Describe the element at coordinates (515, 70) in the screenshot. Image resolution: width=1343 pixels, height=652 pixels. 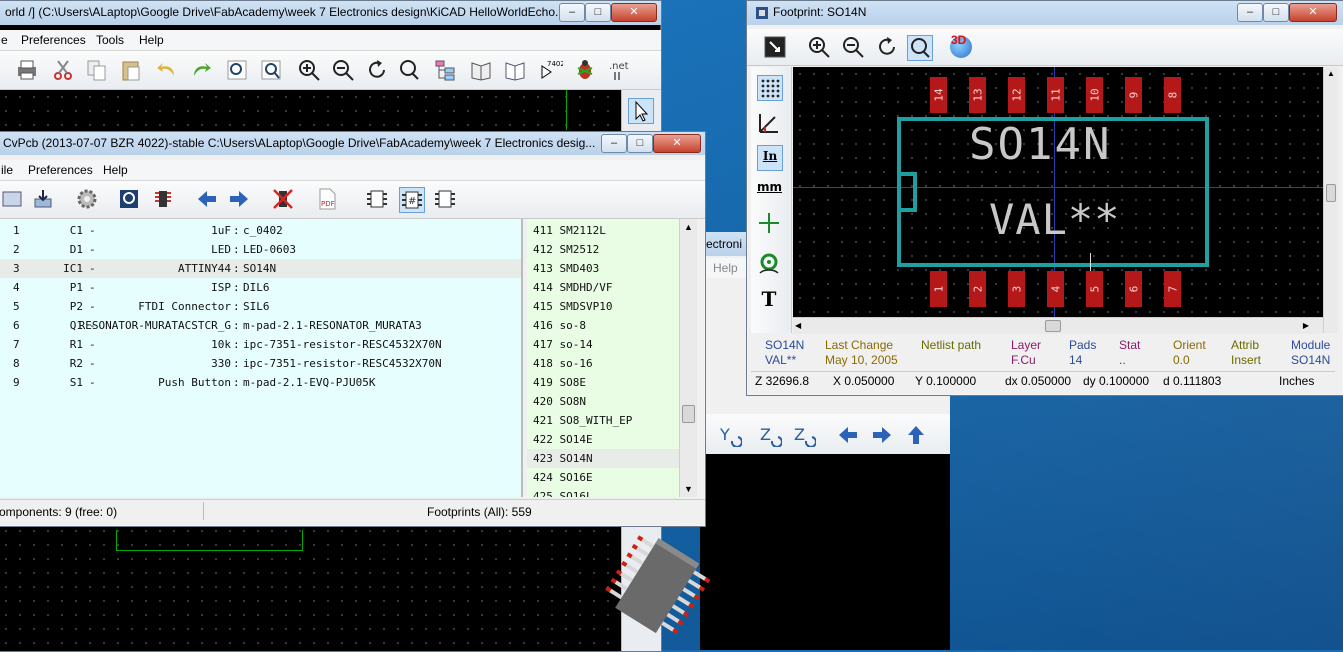
I see `library-browser-icon` at that location.